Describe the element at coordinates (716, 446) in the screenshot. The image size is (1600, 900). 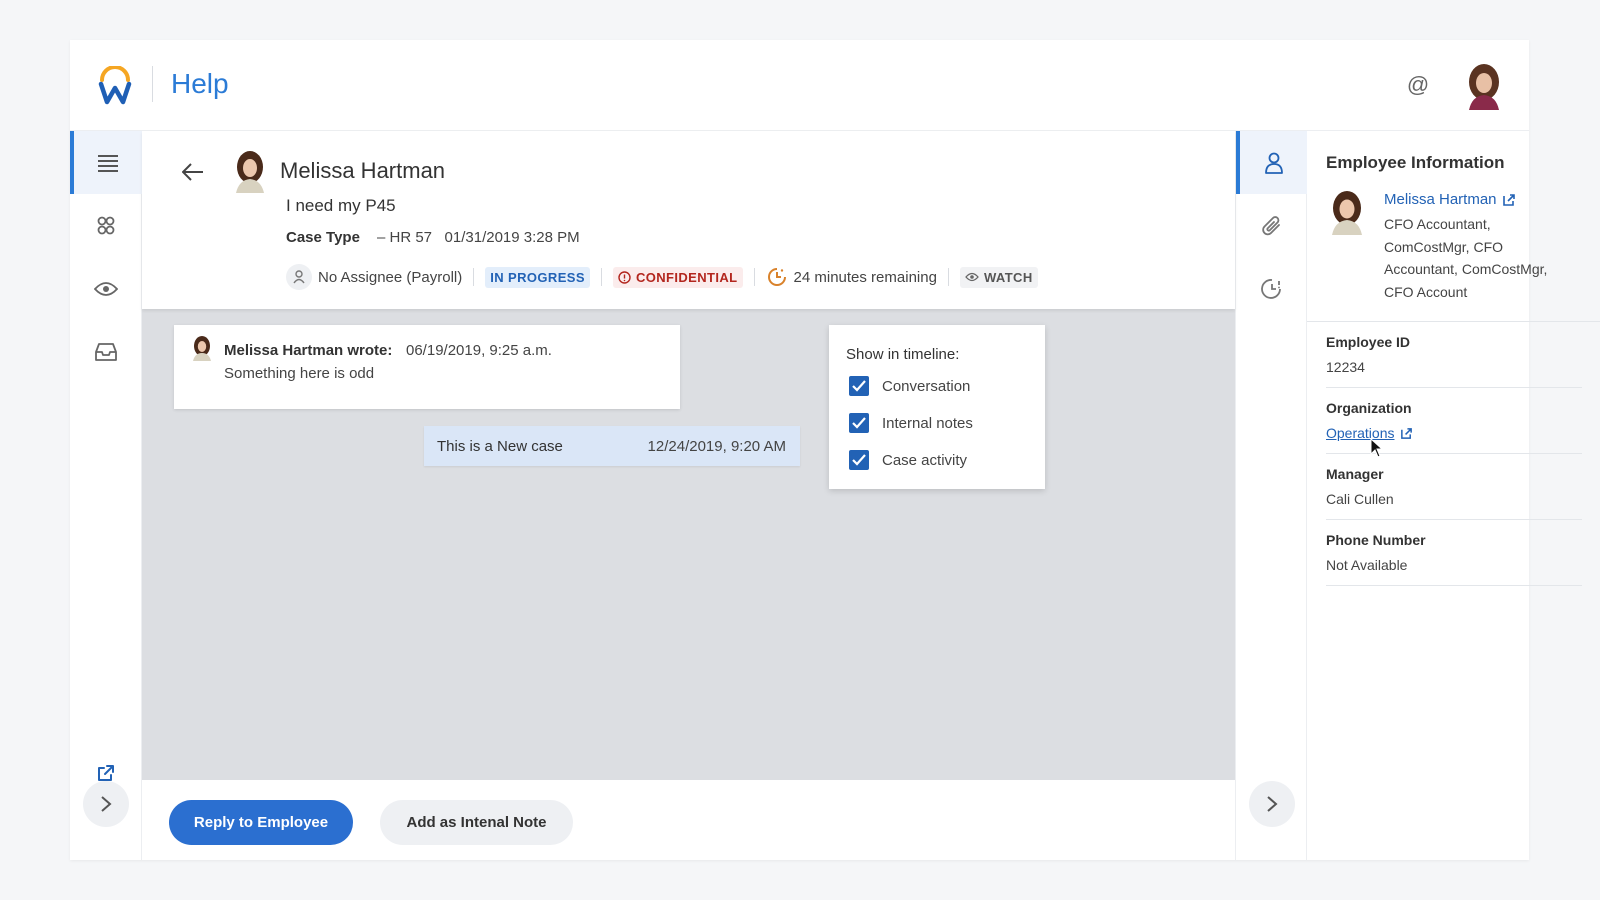
I see `activity-time: 12/24/2019, 9:20 AM` at that location.